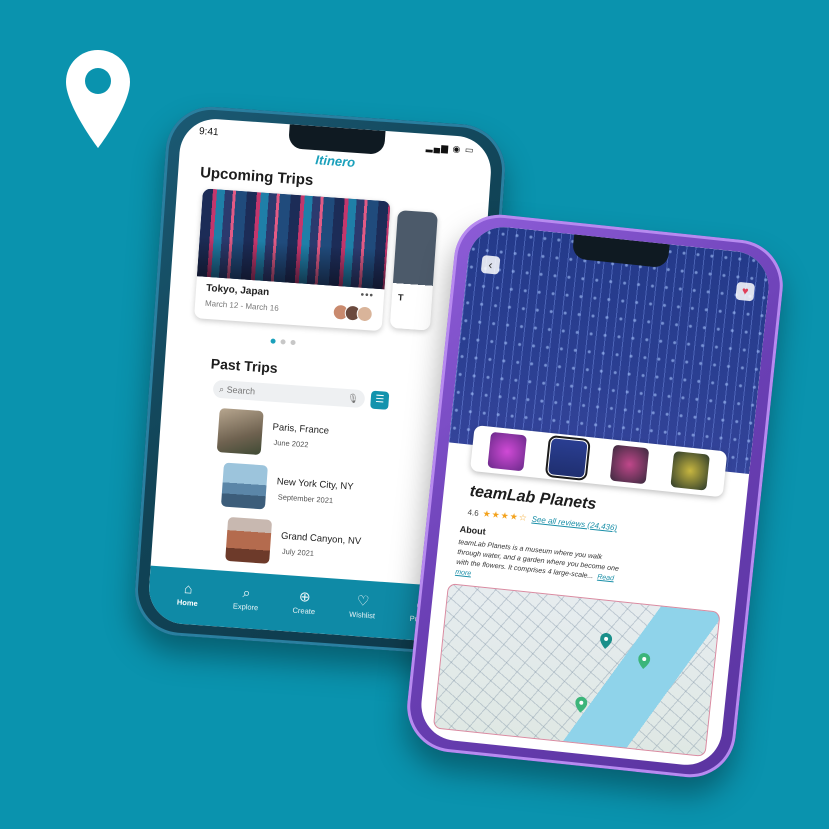  I want to click on past-trip-date: September 2021, so click(305, 499).